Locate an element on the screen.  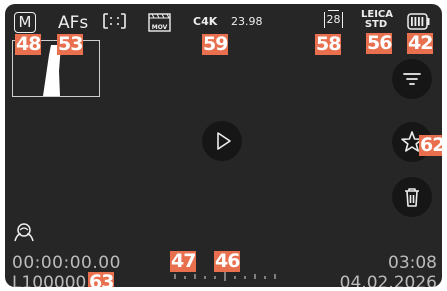
callout-58: 58 is located at coordinates (328, 44).